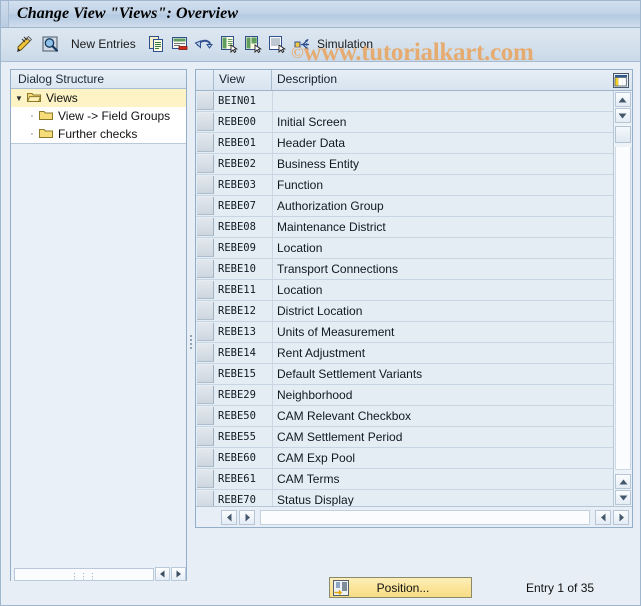  I want to click on deselect-all-button, so click(277, 44).